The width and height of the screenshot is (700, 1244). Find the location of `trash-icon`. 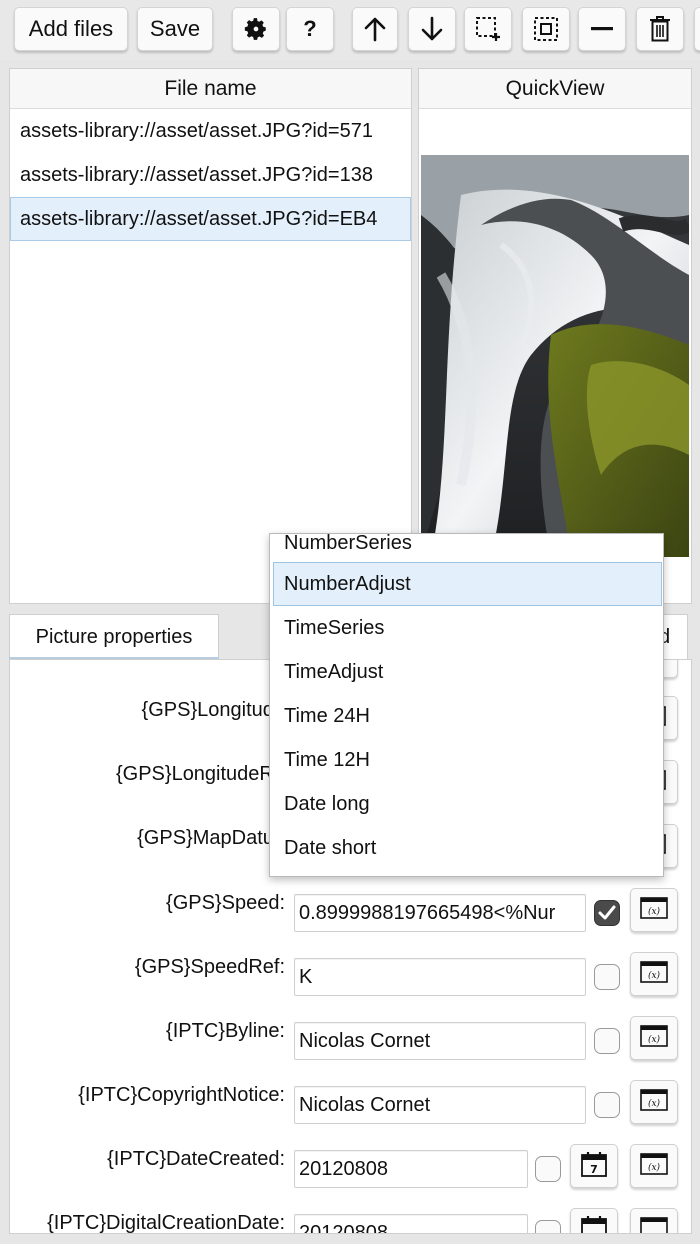

trash-icon is located at coordinates (660, 29).